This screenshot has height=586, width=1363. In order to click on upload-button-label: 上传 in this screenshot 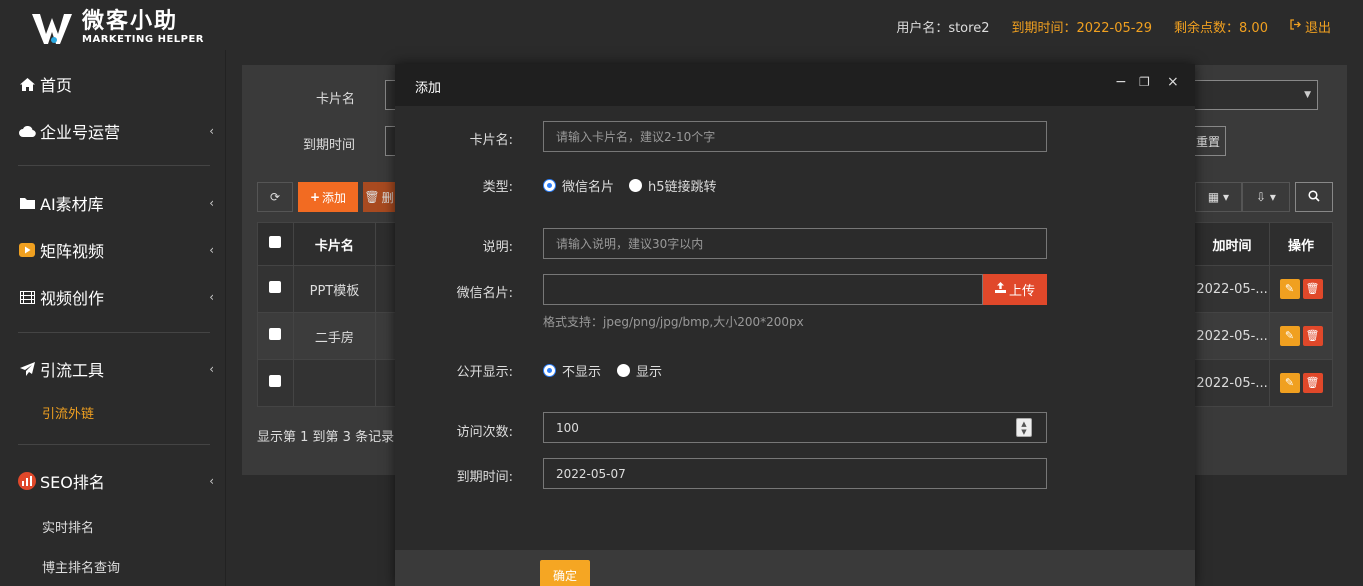, I will do `click(1021, 291)`.